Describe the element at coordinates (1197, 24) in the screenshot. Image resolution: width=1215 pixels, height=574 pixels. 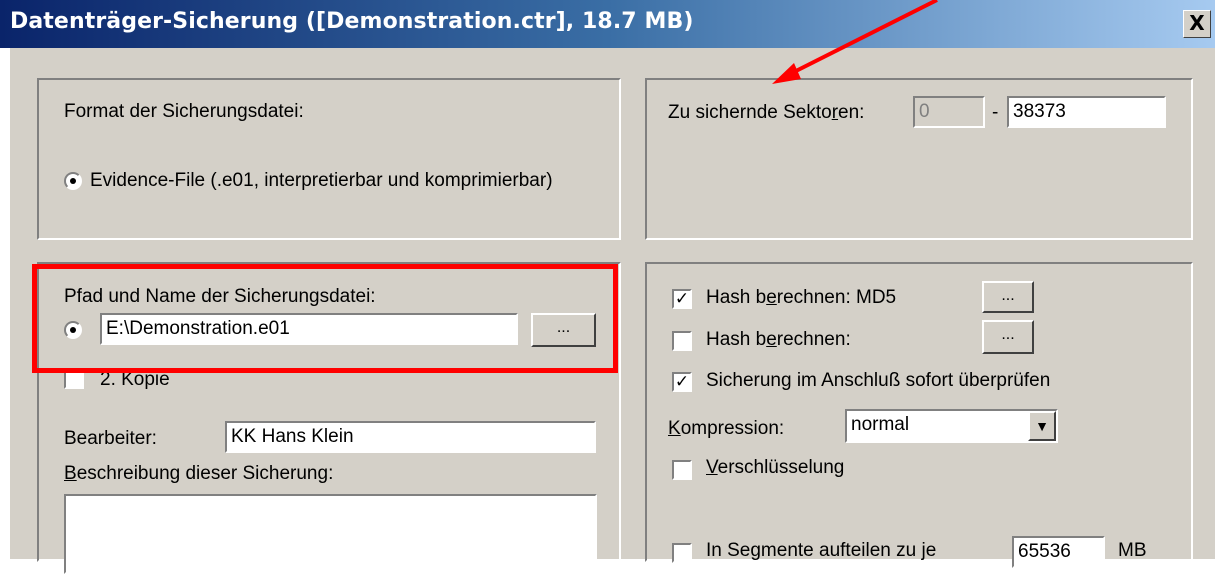
I see `close-button: X` at that location.